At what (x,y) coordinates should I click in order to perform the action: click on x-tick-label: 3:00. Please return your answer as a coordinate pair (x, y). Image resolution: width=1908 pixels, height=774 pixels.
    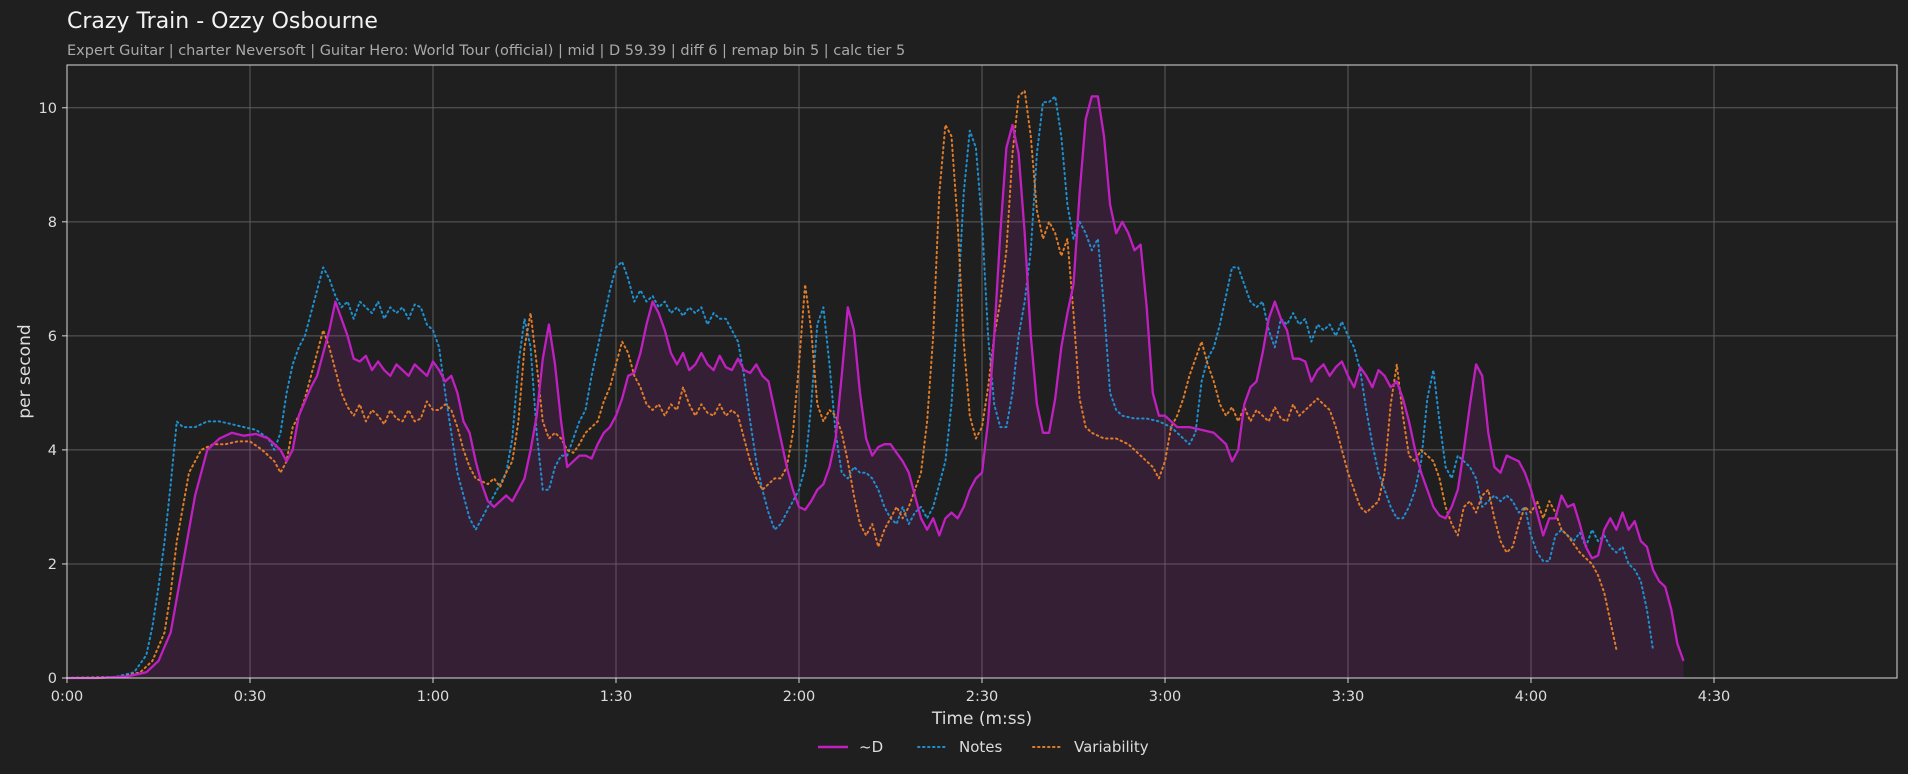
    Looking at the image, I should click on (1165, 697).